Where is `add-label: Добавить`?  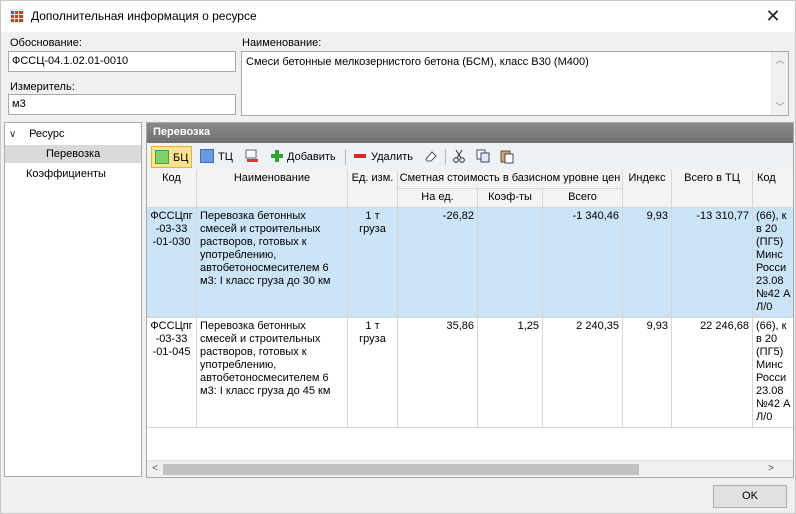
add-label: Добавить is located at coordinates (311, 157).